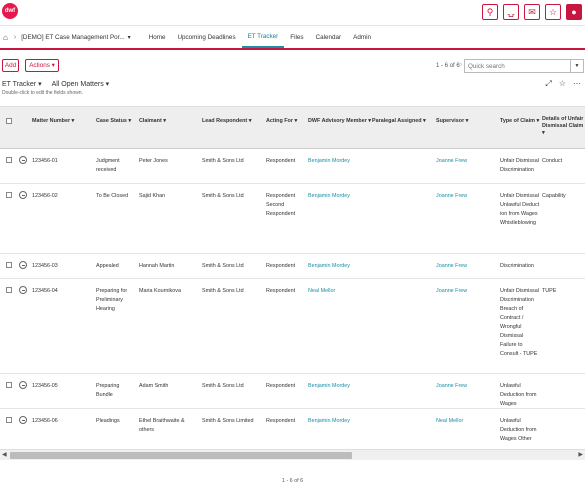 The image size is (585, 485). I want to click on case-status: Pleadings, so click(108, 421).